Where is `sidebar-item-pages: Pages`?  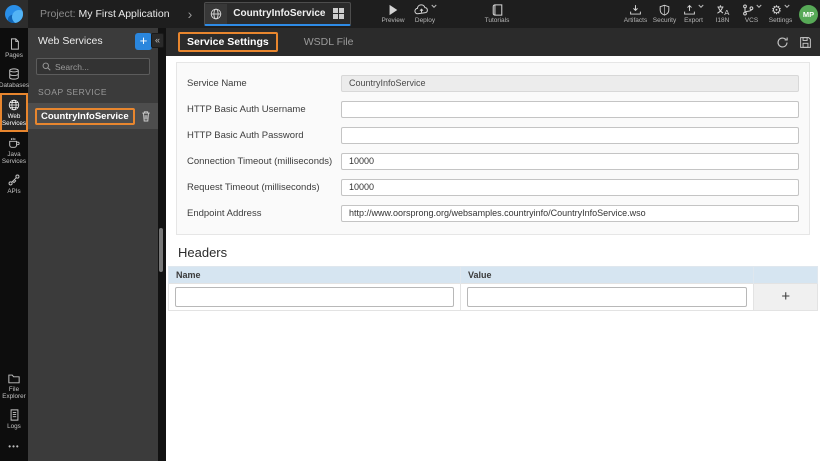 sidebar-item-pages: Pages is located at coordinates (14, 48).